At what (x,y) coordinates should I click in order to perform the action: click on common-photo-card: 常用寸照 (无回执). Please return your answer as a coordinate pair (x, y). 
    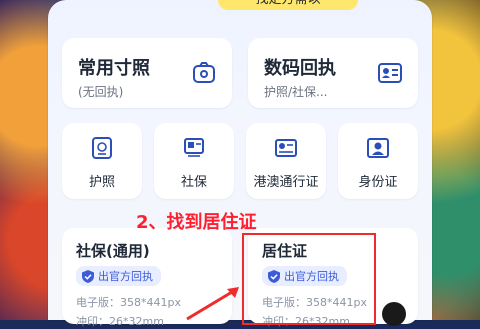
    Looking at the image, I should click on (147, 73).